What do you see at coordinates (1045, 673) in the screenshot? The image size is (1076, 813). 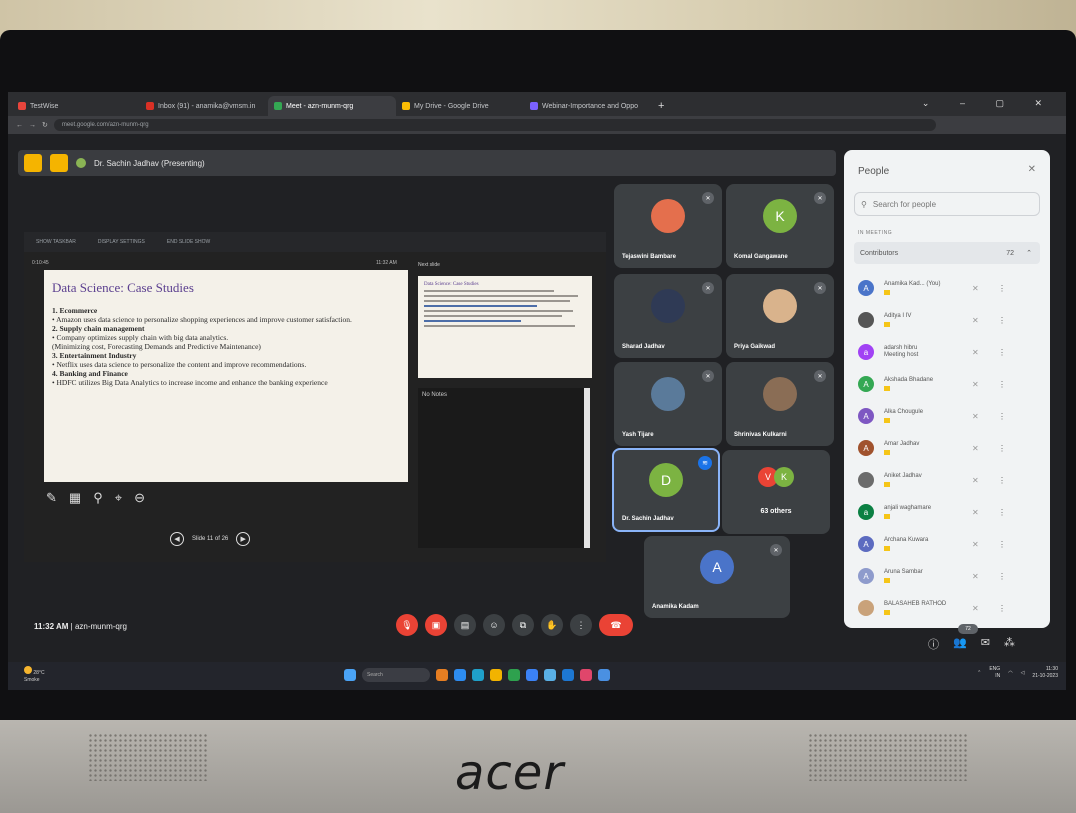 I see `clock: 11:30 21-10-2023` at bounding box center [1045, 673].